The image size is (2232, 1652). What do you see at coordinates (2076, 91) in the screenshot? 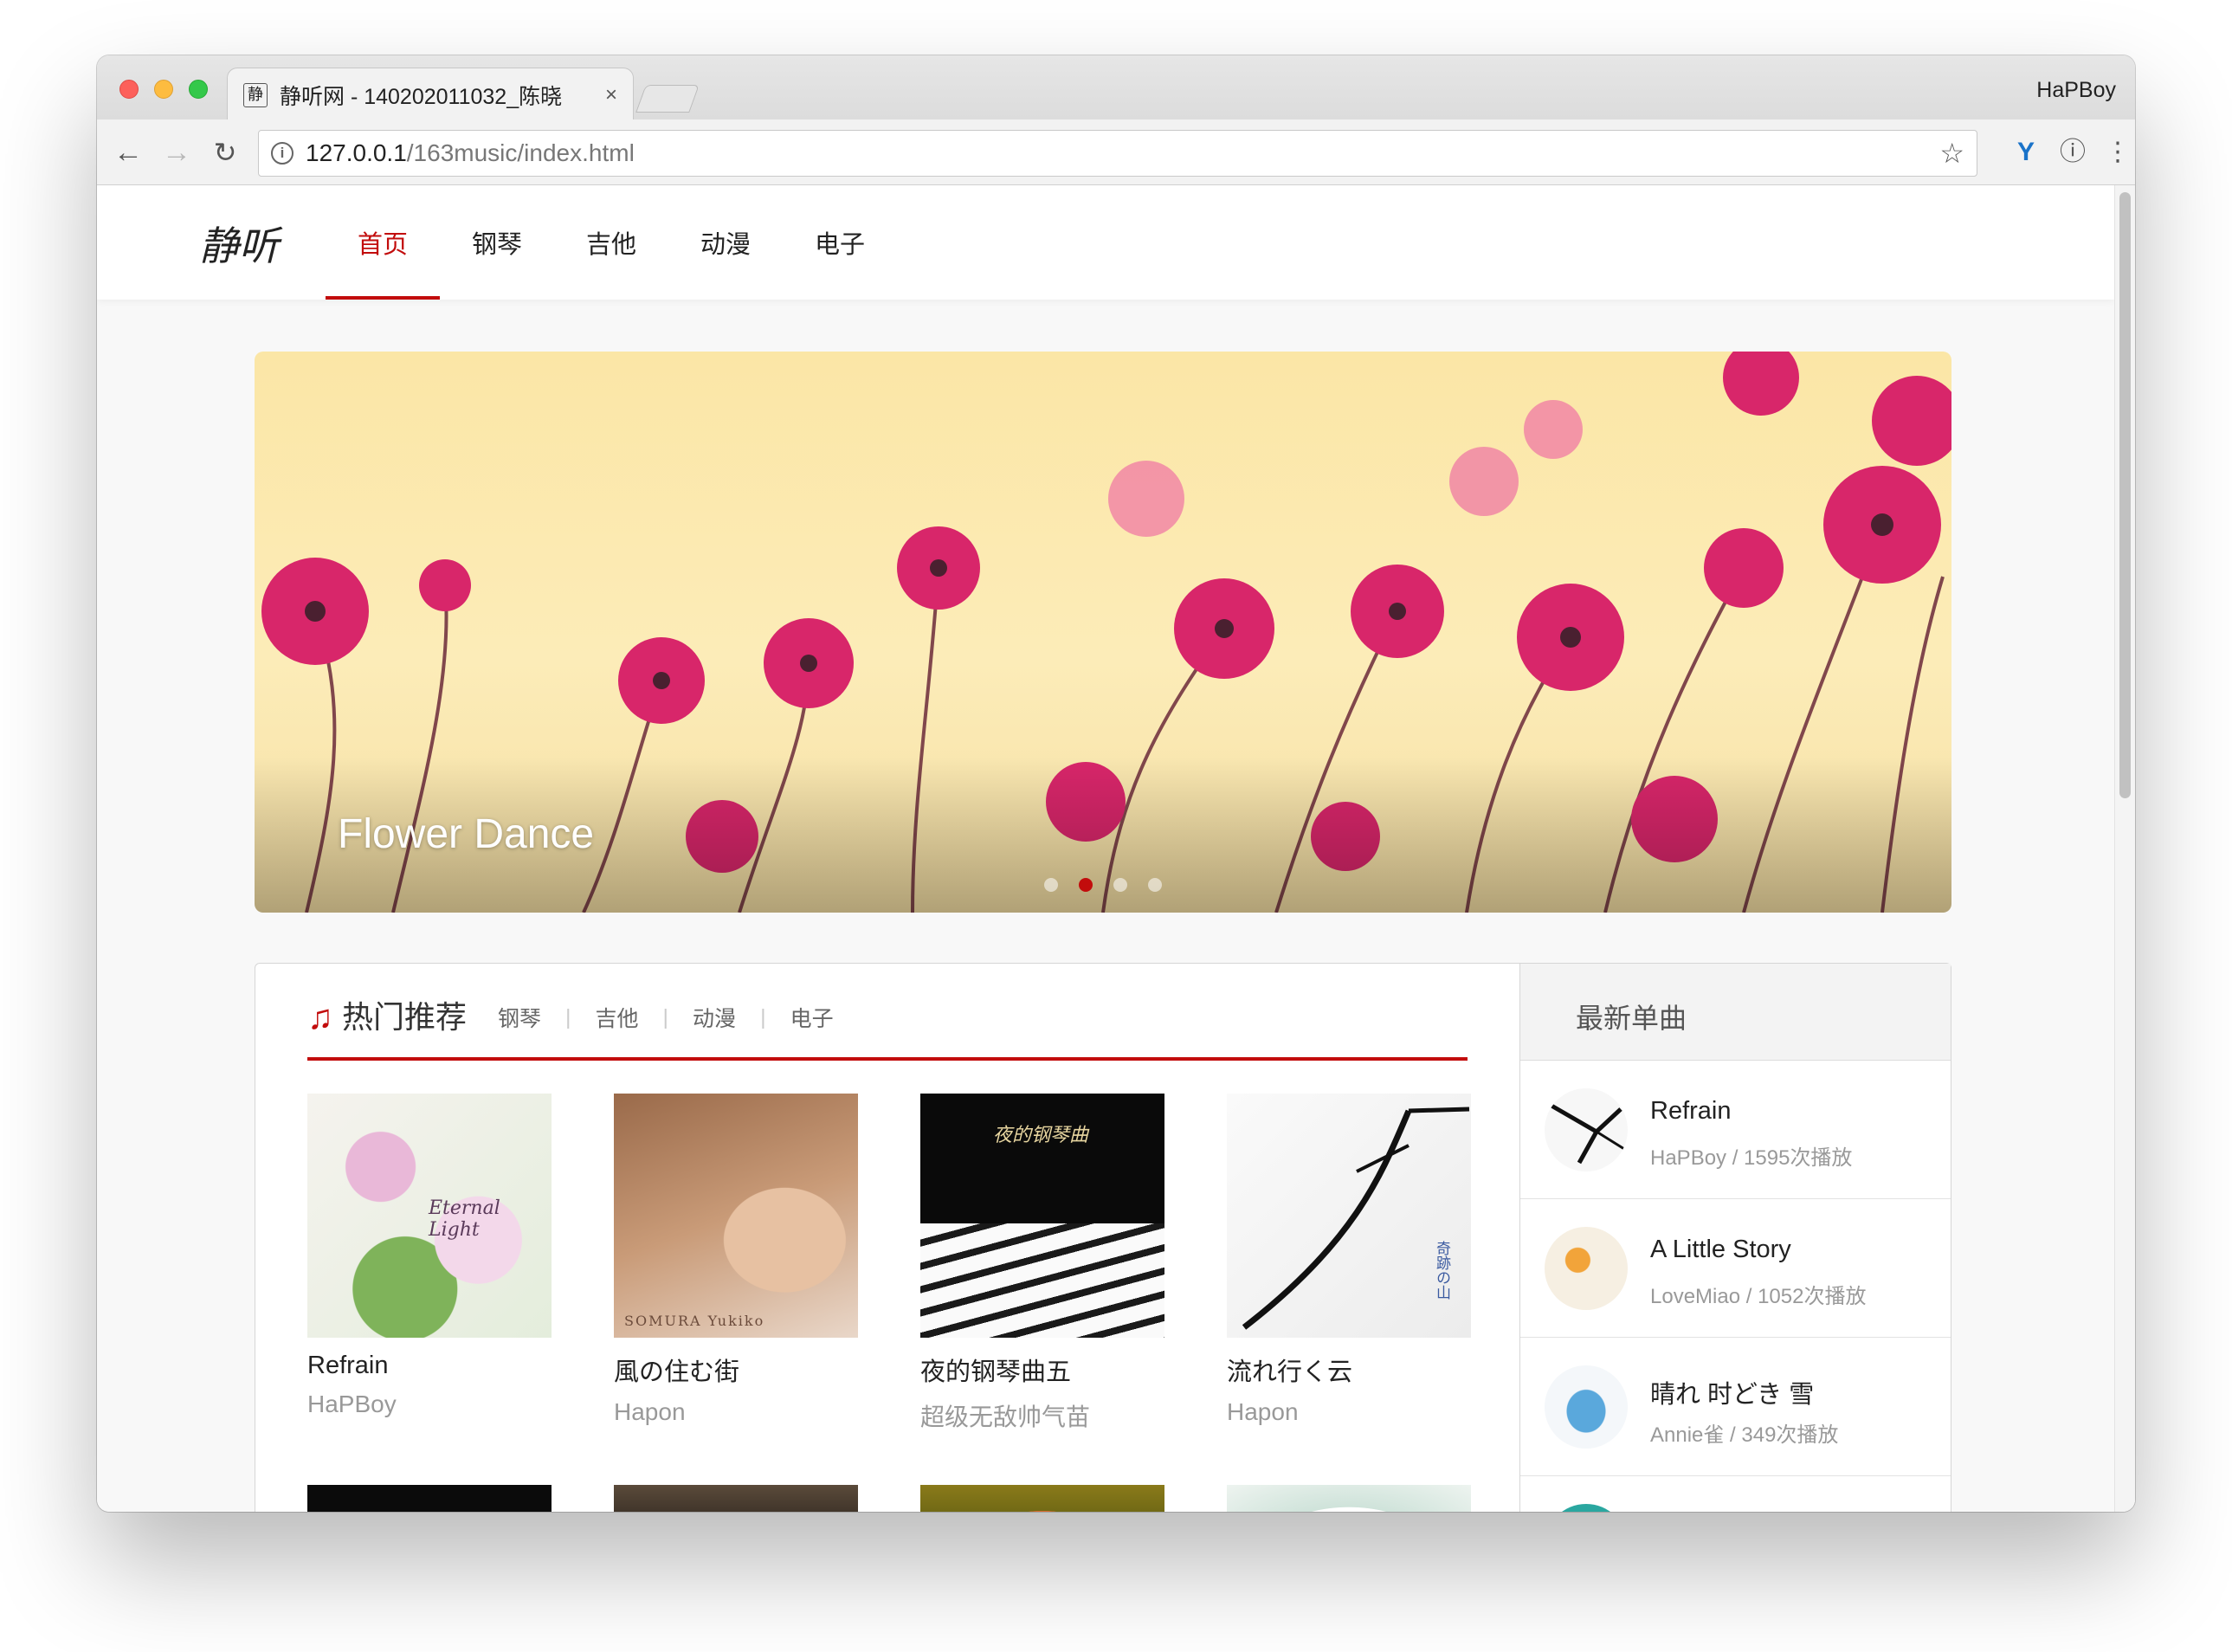
I see `profile-name: HaPBoy` at bounding box center [2076, 91].